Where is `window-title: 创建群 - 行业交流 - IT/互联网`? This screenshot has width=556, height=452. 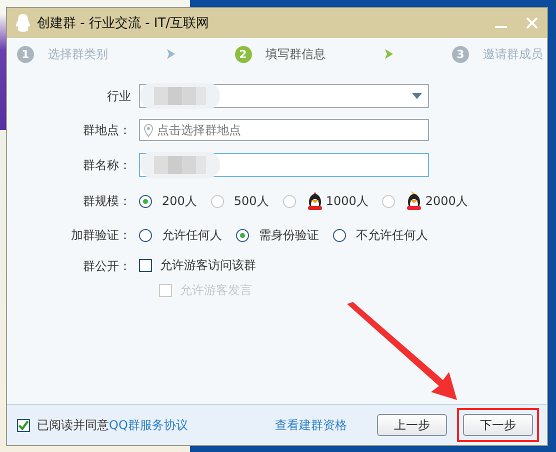 window-title: 创建群 - 行业交流 - IT/互联网 is located at coordinates (123, 23).